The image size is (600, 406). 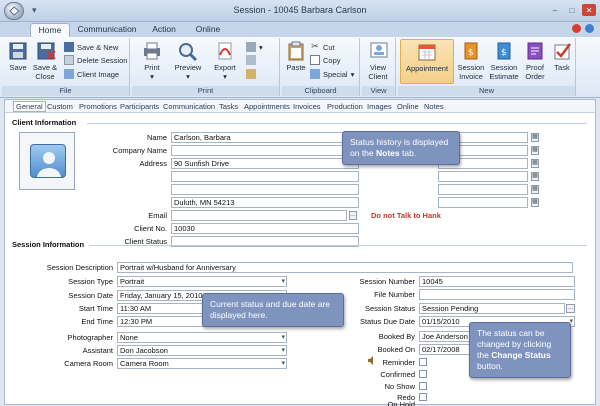 What do you see at coordinates (396, 349) in the screenshot?
I see `booked-on-label: Booked On` at bounding box center [396, 349].